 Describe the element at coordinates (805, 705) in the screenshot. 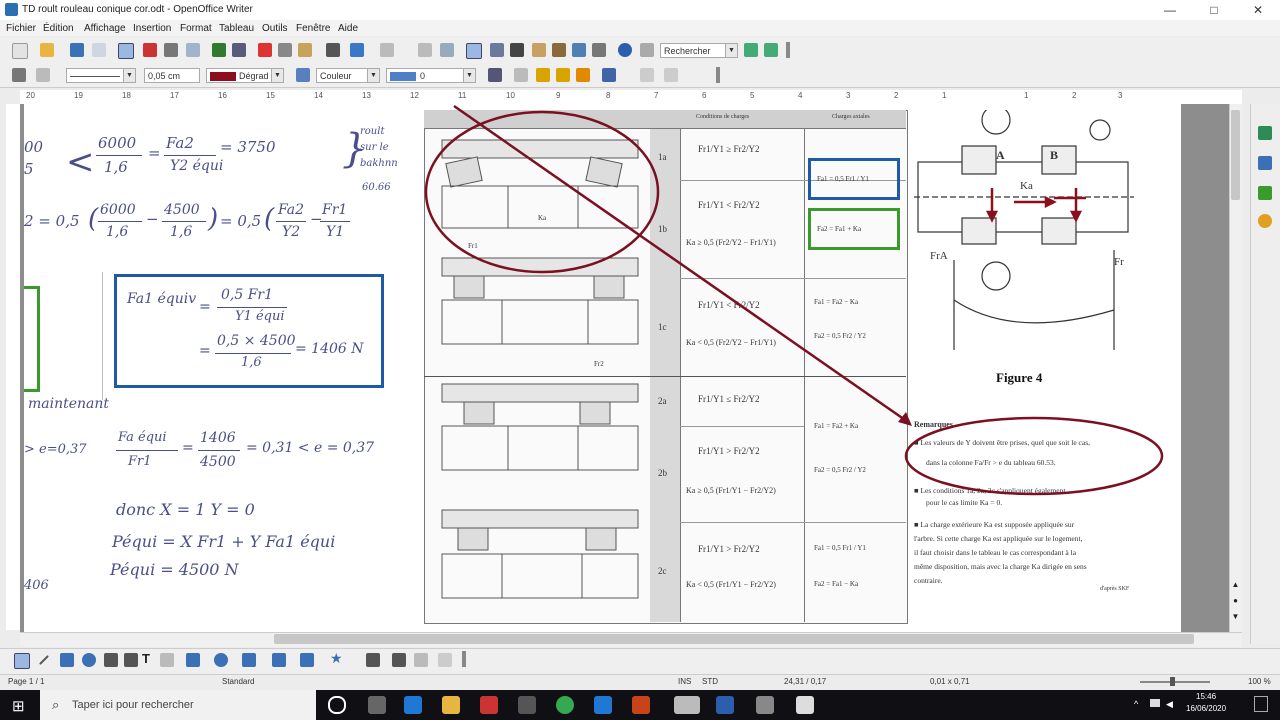

I see `notepad-icon` at that location.